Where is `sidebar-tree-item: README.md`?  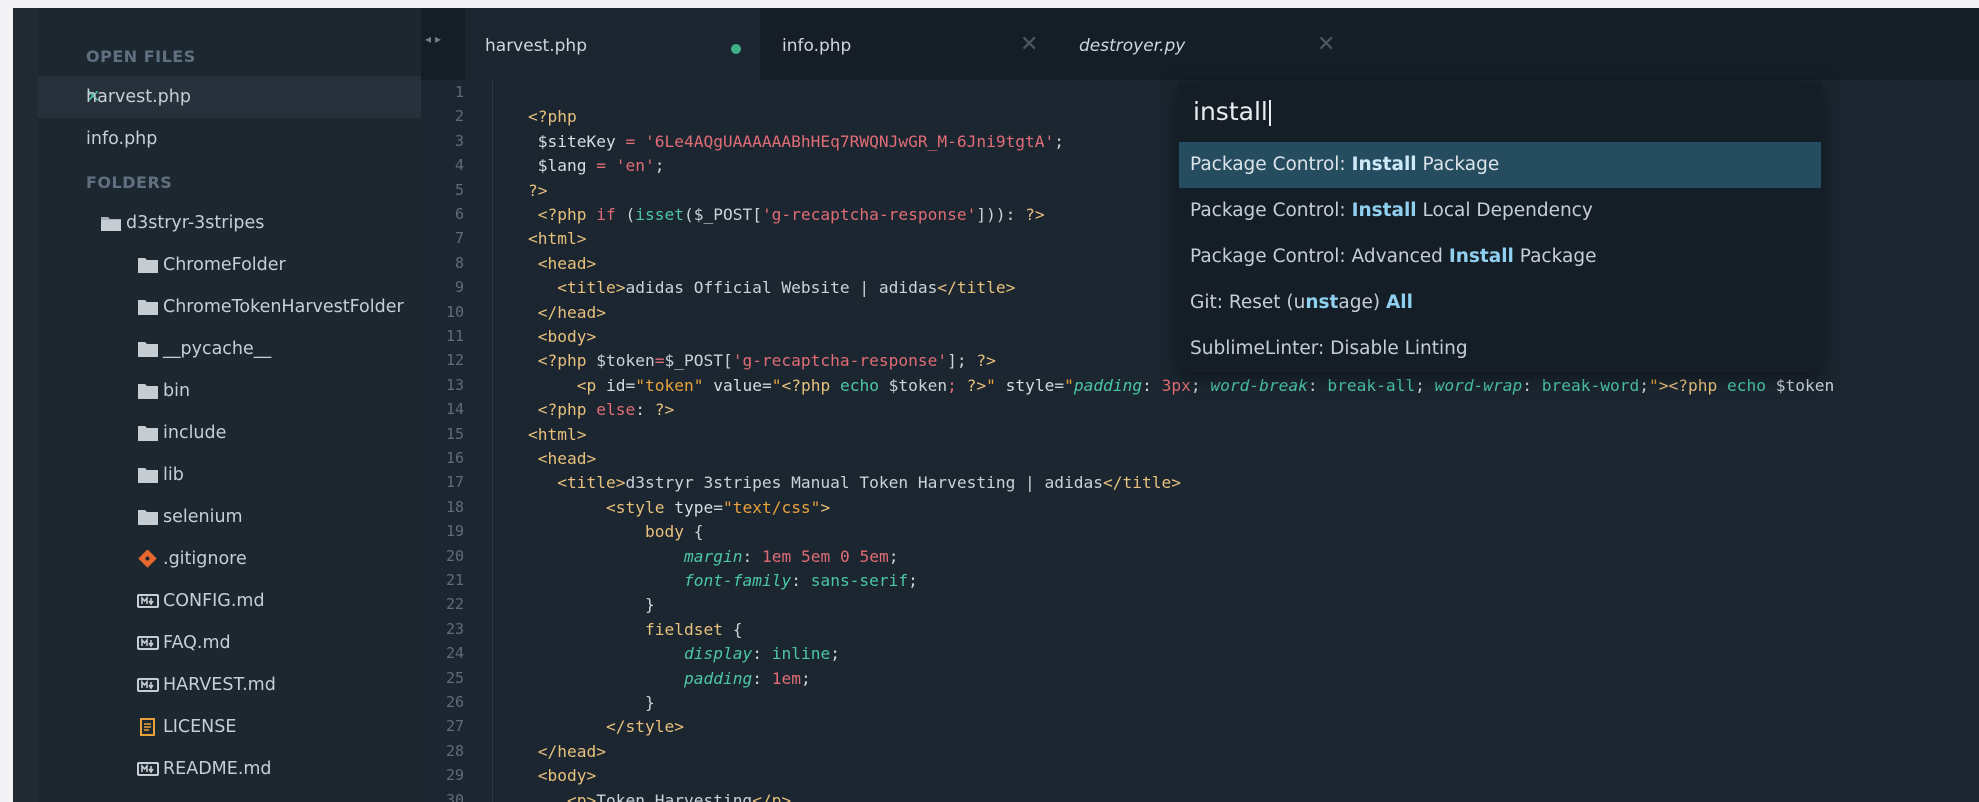 sidebar-tree-item: README.md is located at coordinates (229, 769).